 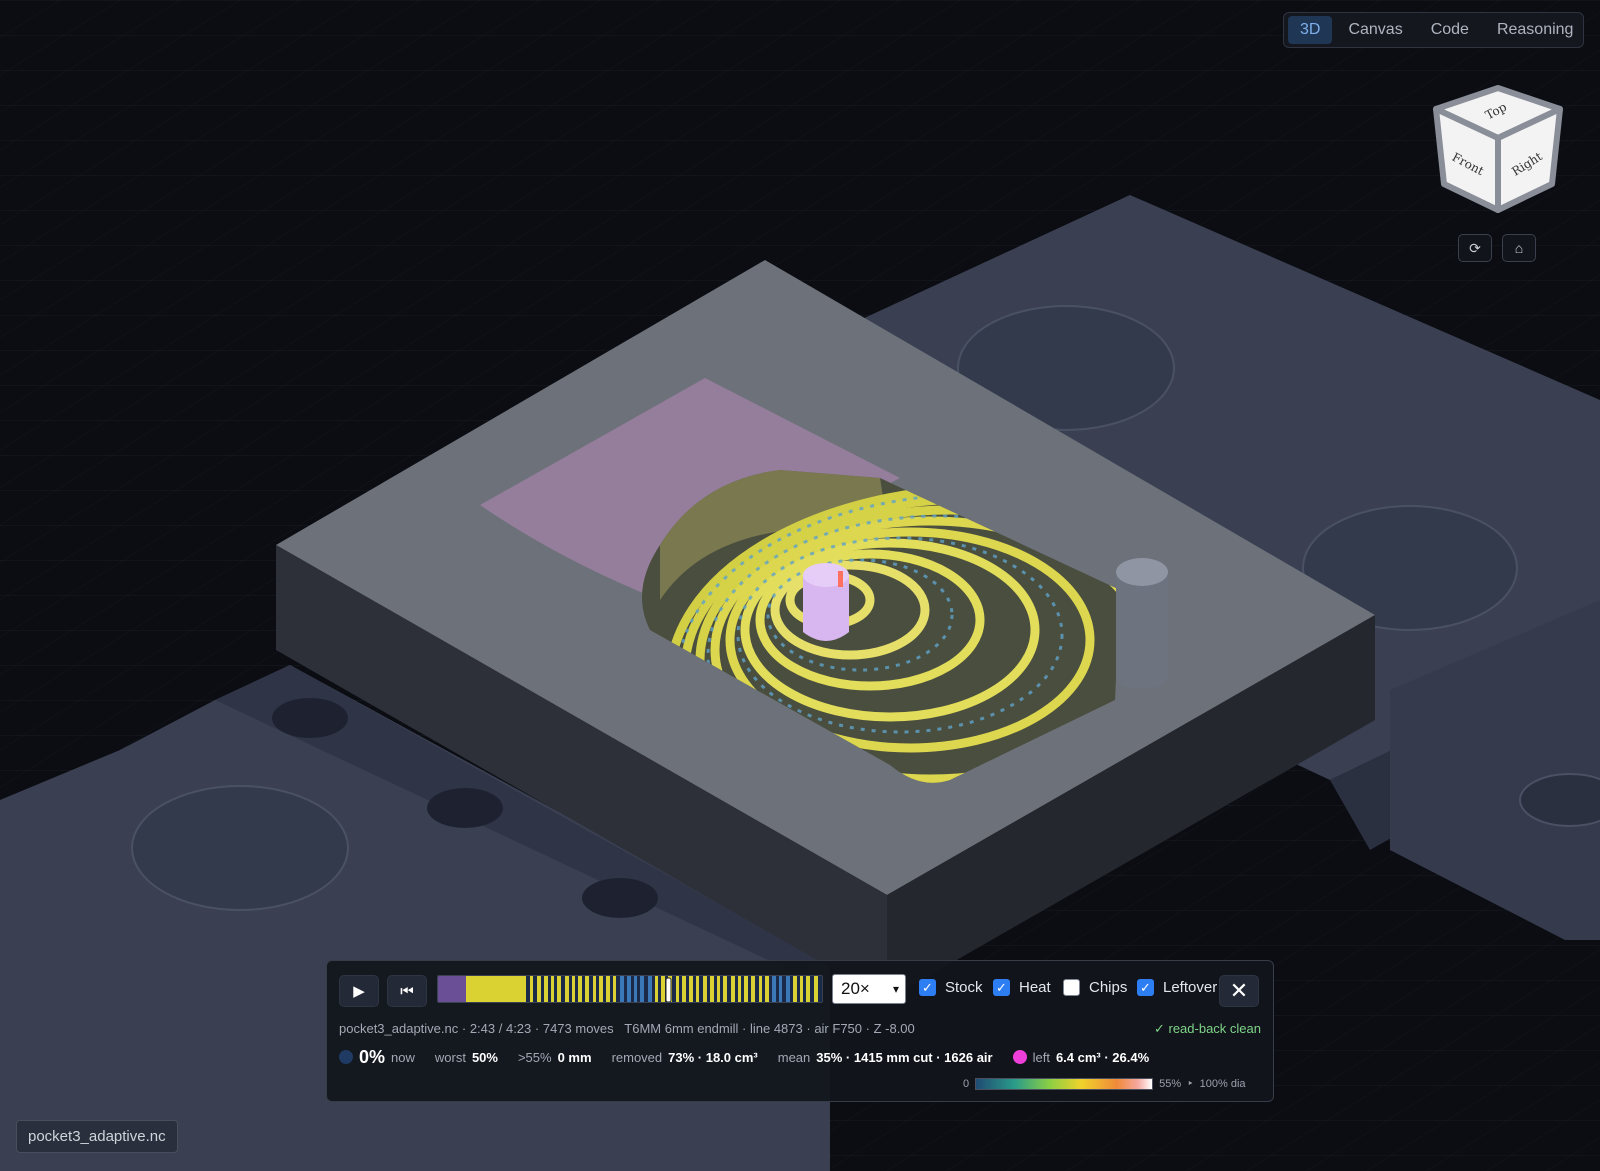 What do you see at coordinates (776, 1028) in the screenshot?
I see `status-line-number: line 4873` at bounding box center [776, 1028].